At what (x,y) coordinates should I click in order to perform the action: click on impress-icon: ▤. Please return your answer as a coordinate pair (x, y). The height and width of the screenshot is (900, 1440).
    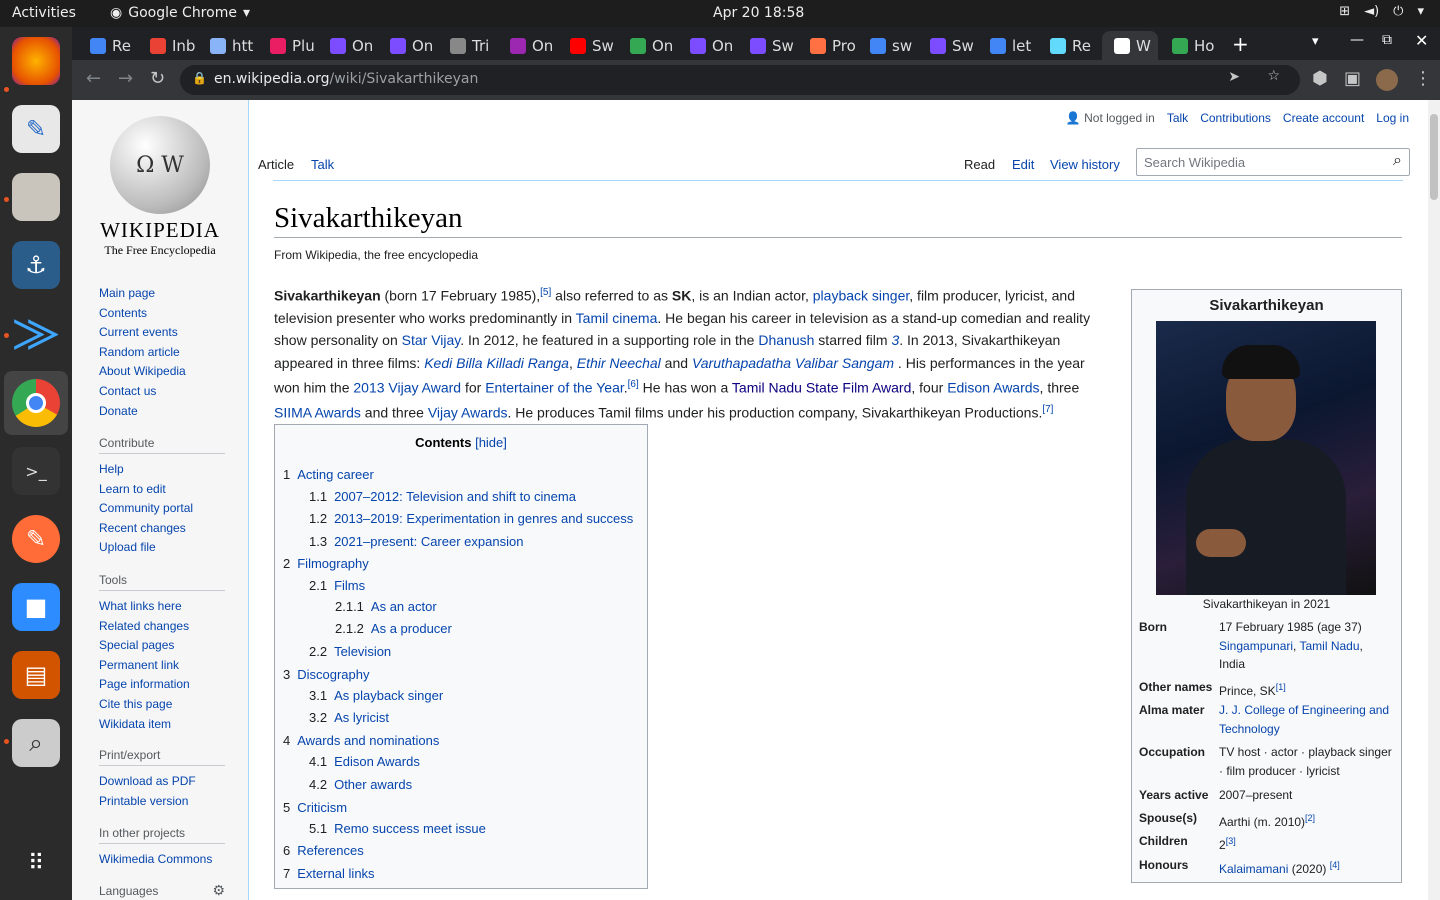
    Looking at the image, I should click on (36, 675).